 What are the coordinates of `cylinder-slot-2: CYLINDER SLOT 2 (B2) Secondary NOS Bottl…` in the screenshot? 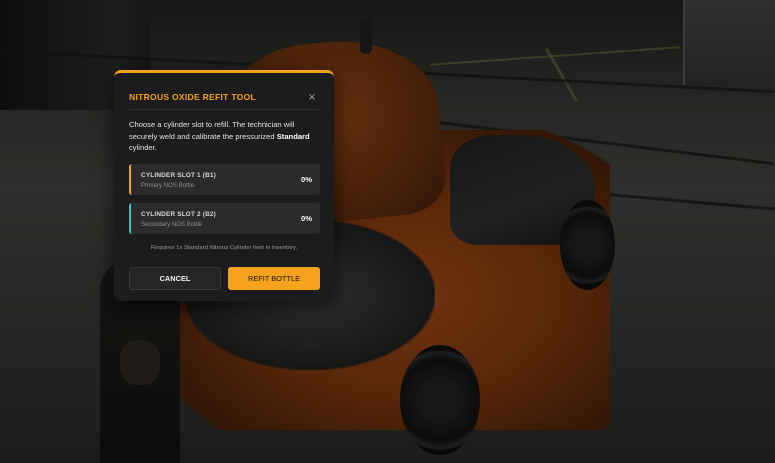 It's located at (224, 218).